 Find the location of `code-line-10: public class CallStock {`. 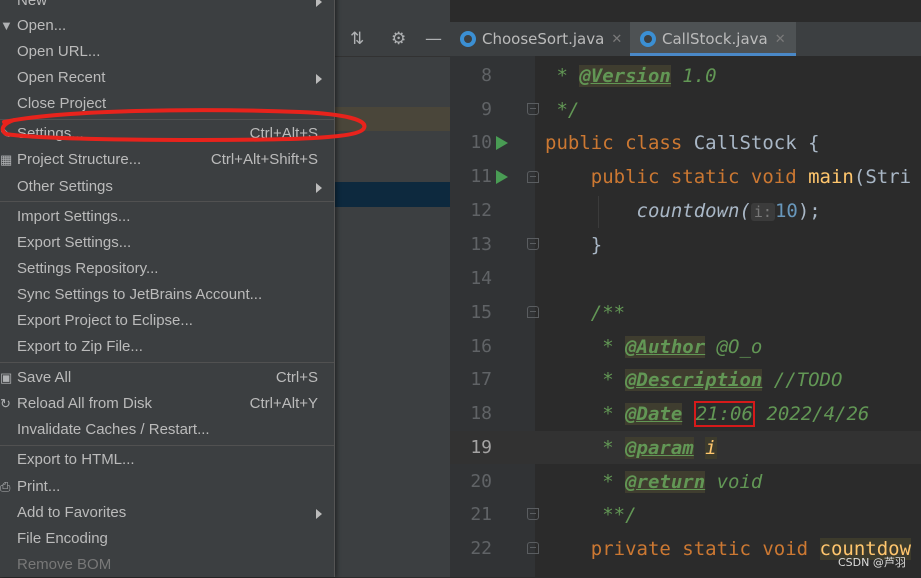

code-line-10: public class CallStock { is located at coordinates (682, 143).